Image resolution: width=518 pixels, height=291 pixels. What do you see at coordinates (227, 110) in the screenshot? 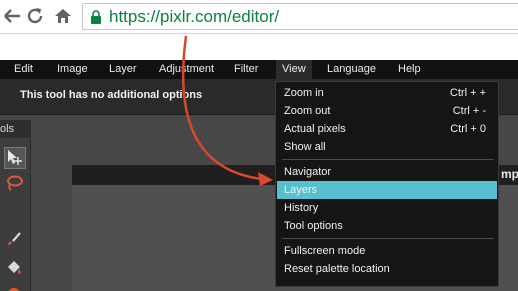
I see `annotation-arrow-icon` at bounding box center [227, 110].